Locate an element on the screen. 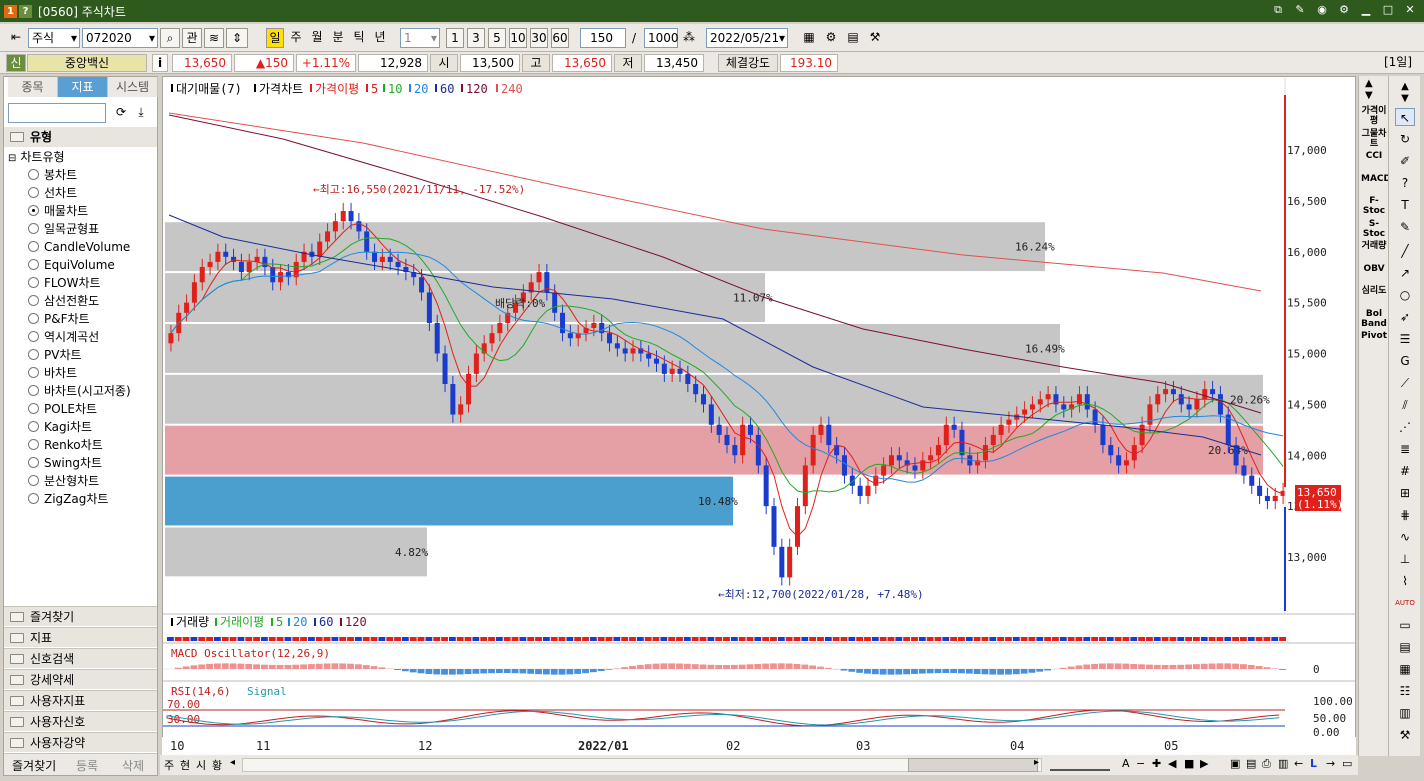  settings-icon: ⚙ is located at coordinates (831, 38).